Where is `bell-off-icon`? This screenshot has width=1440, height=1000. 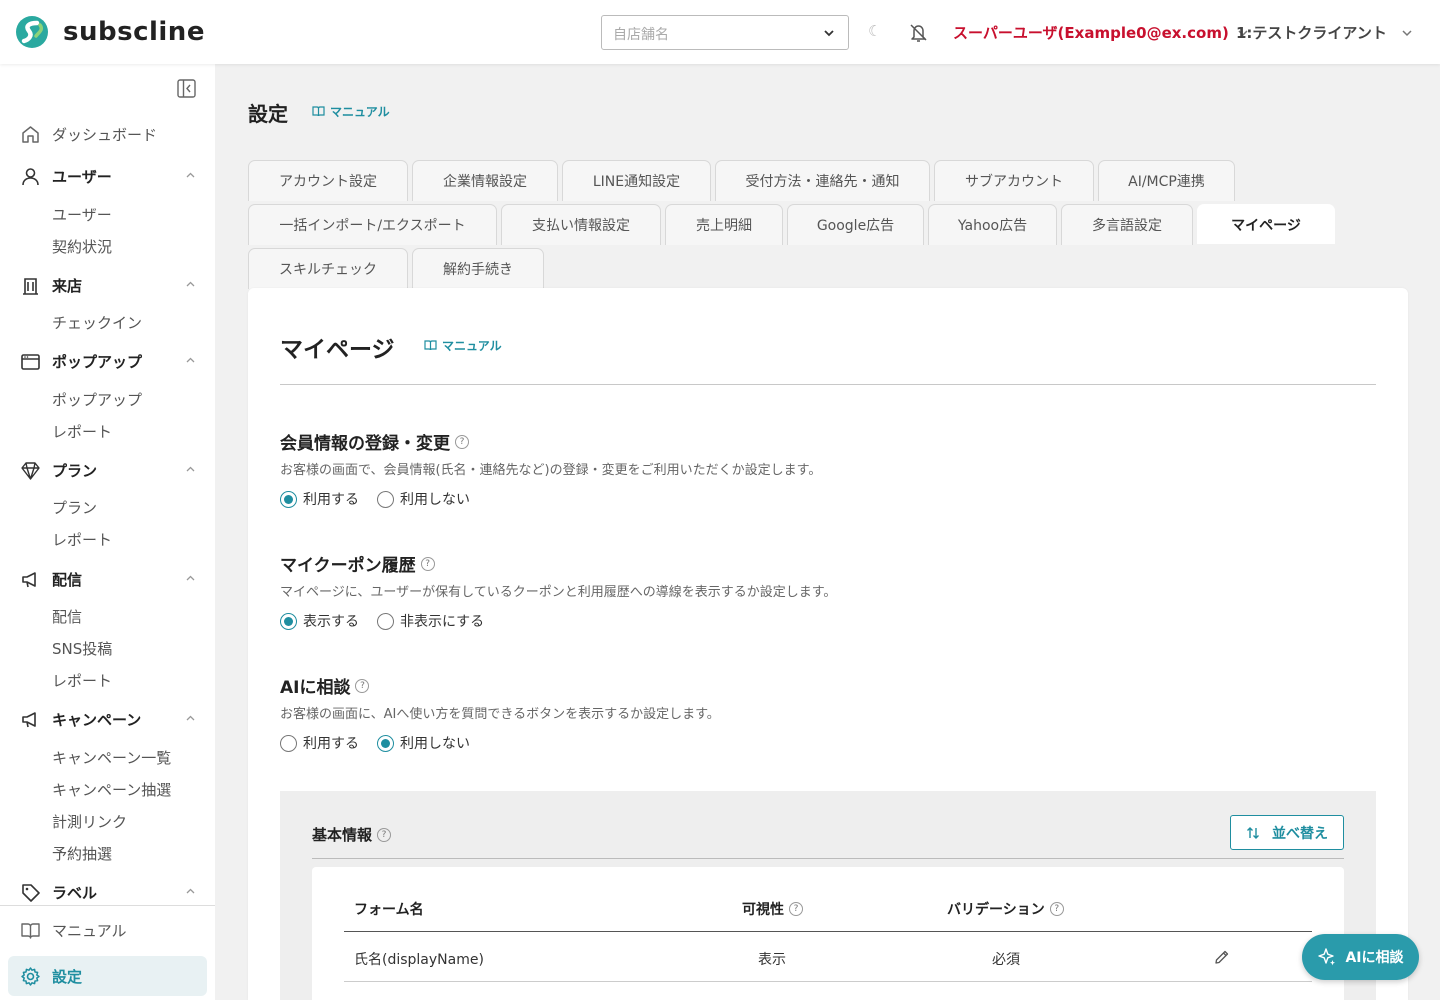
bell-off-icon is located at coordinates (918, 32).